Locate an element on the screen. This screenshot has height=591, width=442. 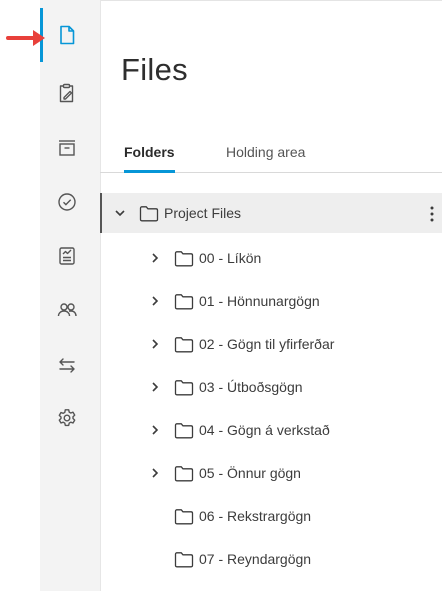
sidebar-item-reviews is located at coordinates (67, 93).